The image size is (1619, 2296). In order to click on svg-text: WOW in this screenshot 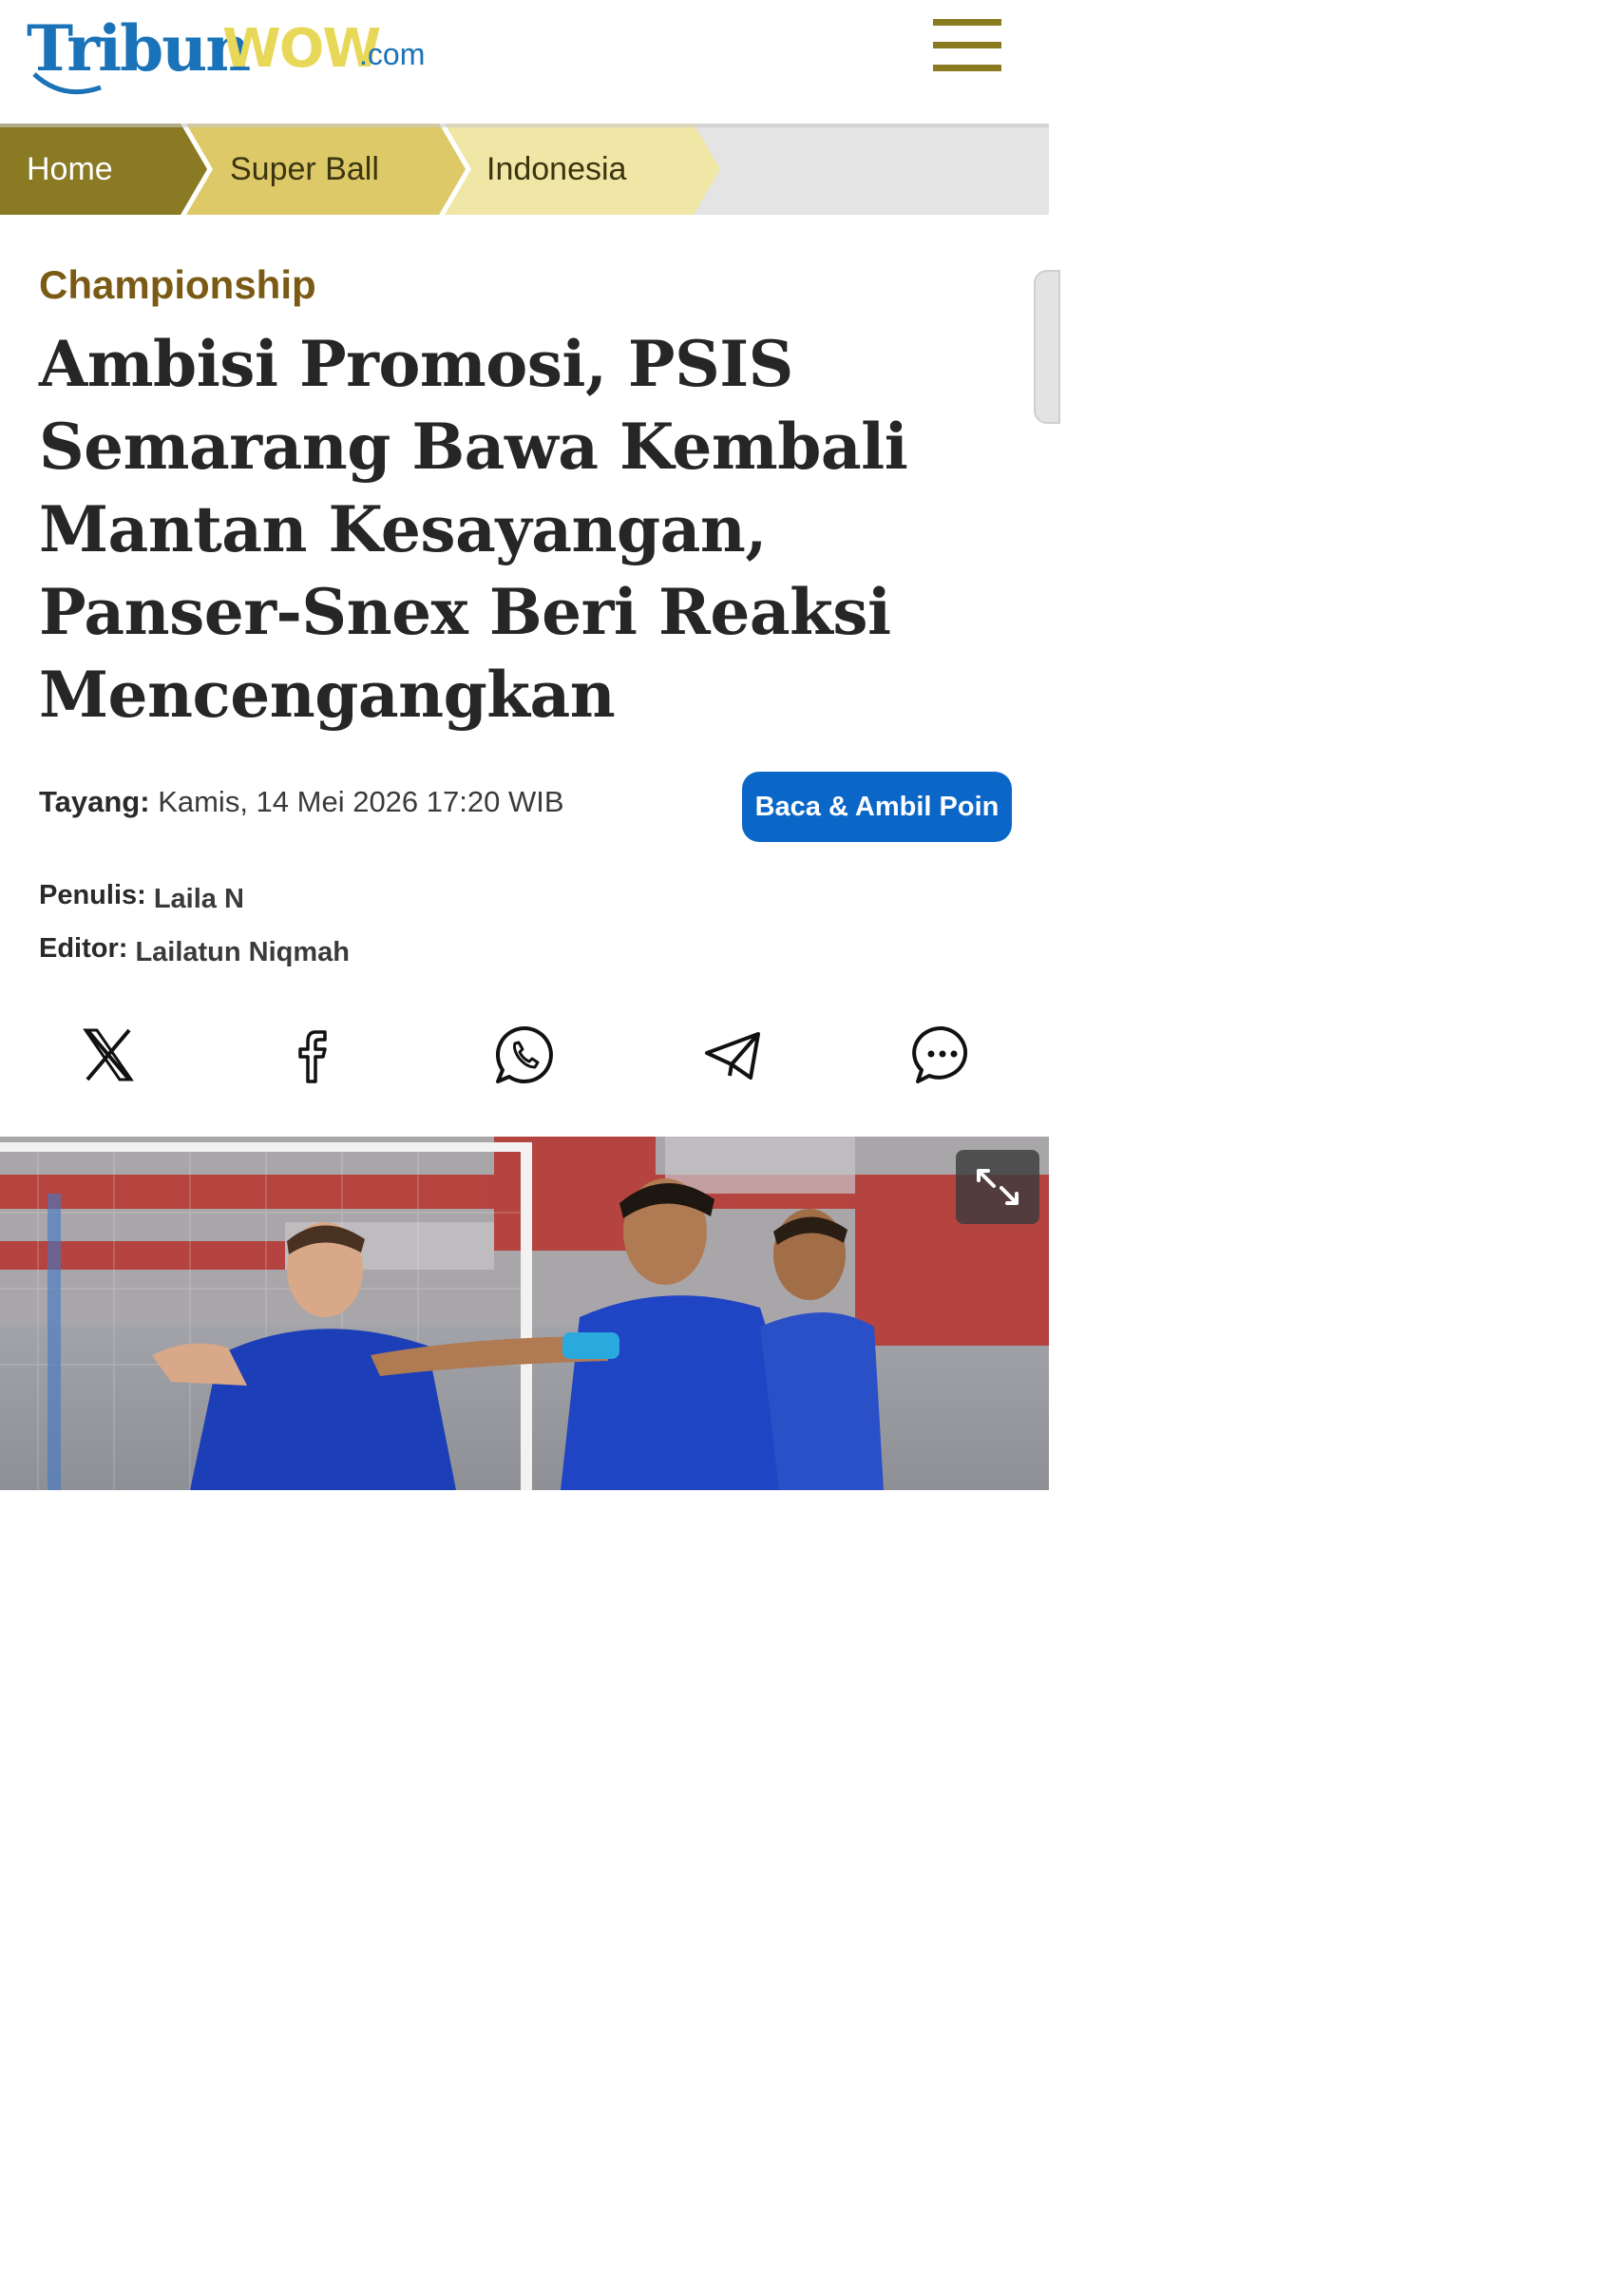, I will do `click(301, 49)`.